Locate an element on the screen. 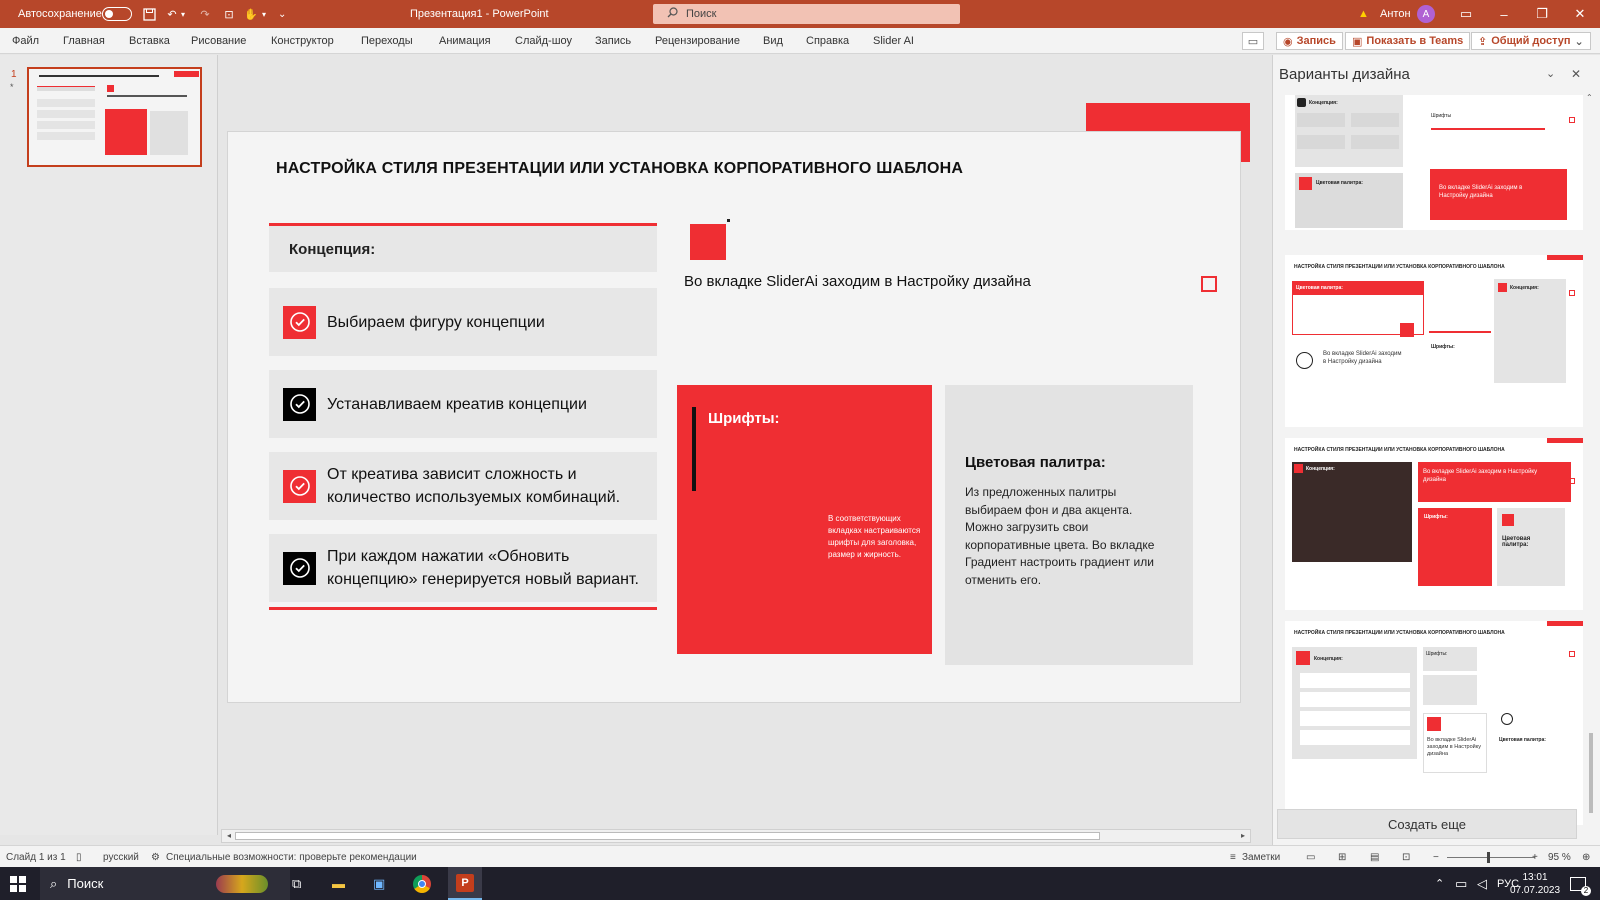  tab-design: Конструктор is located at coordinates (302, 41).